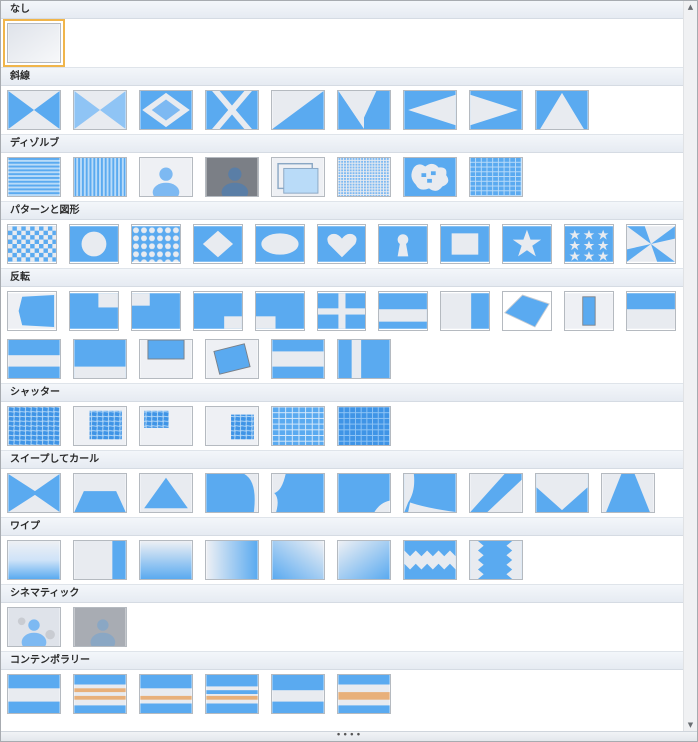 This screenshot has height=742, width=698. I want to click on vertical-scrollbar: ▲ ▼, so click(690, 366).